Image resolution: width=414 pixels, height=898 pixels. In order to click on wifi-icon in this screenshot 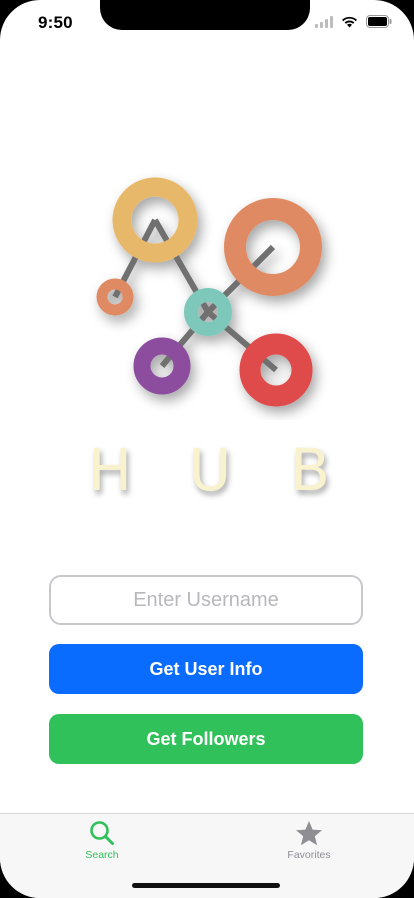, I will do `click(349, 21)`.